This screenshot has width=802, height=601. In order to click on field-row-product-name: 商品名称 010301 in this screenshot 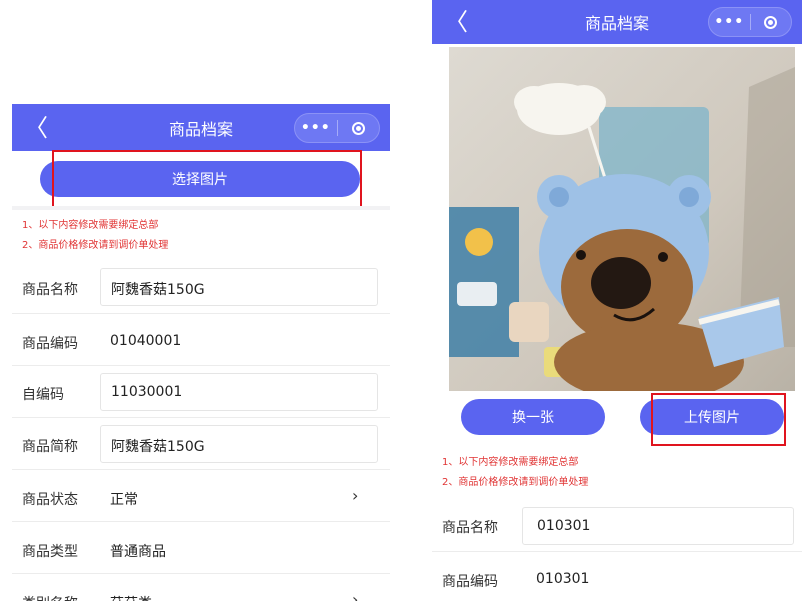, I will do `click(617, 526)`.